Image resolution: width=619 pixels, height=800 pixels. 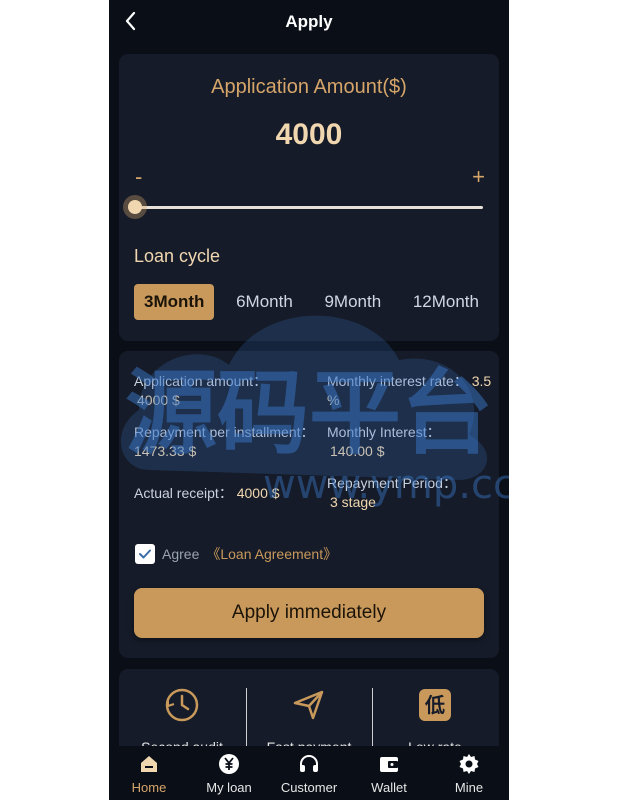 I want to click on repayment-installment-value: 1473.33 $, so click(x=165, y=451).